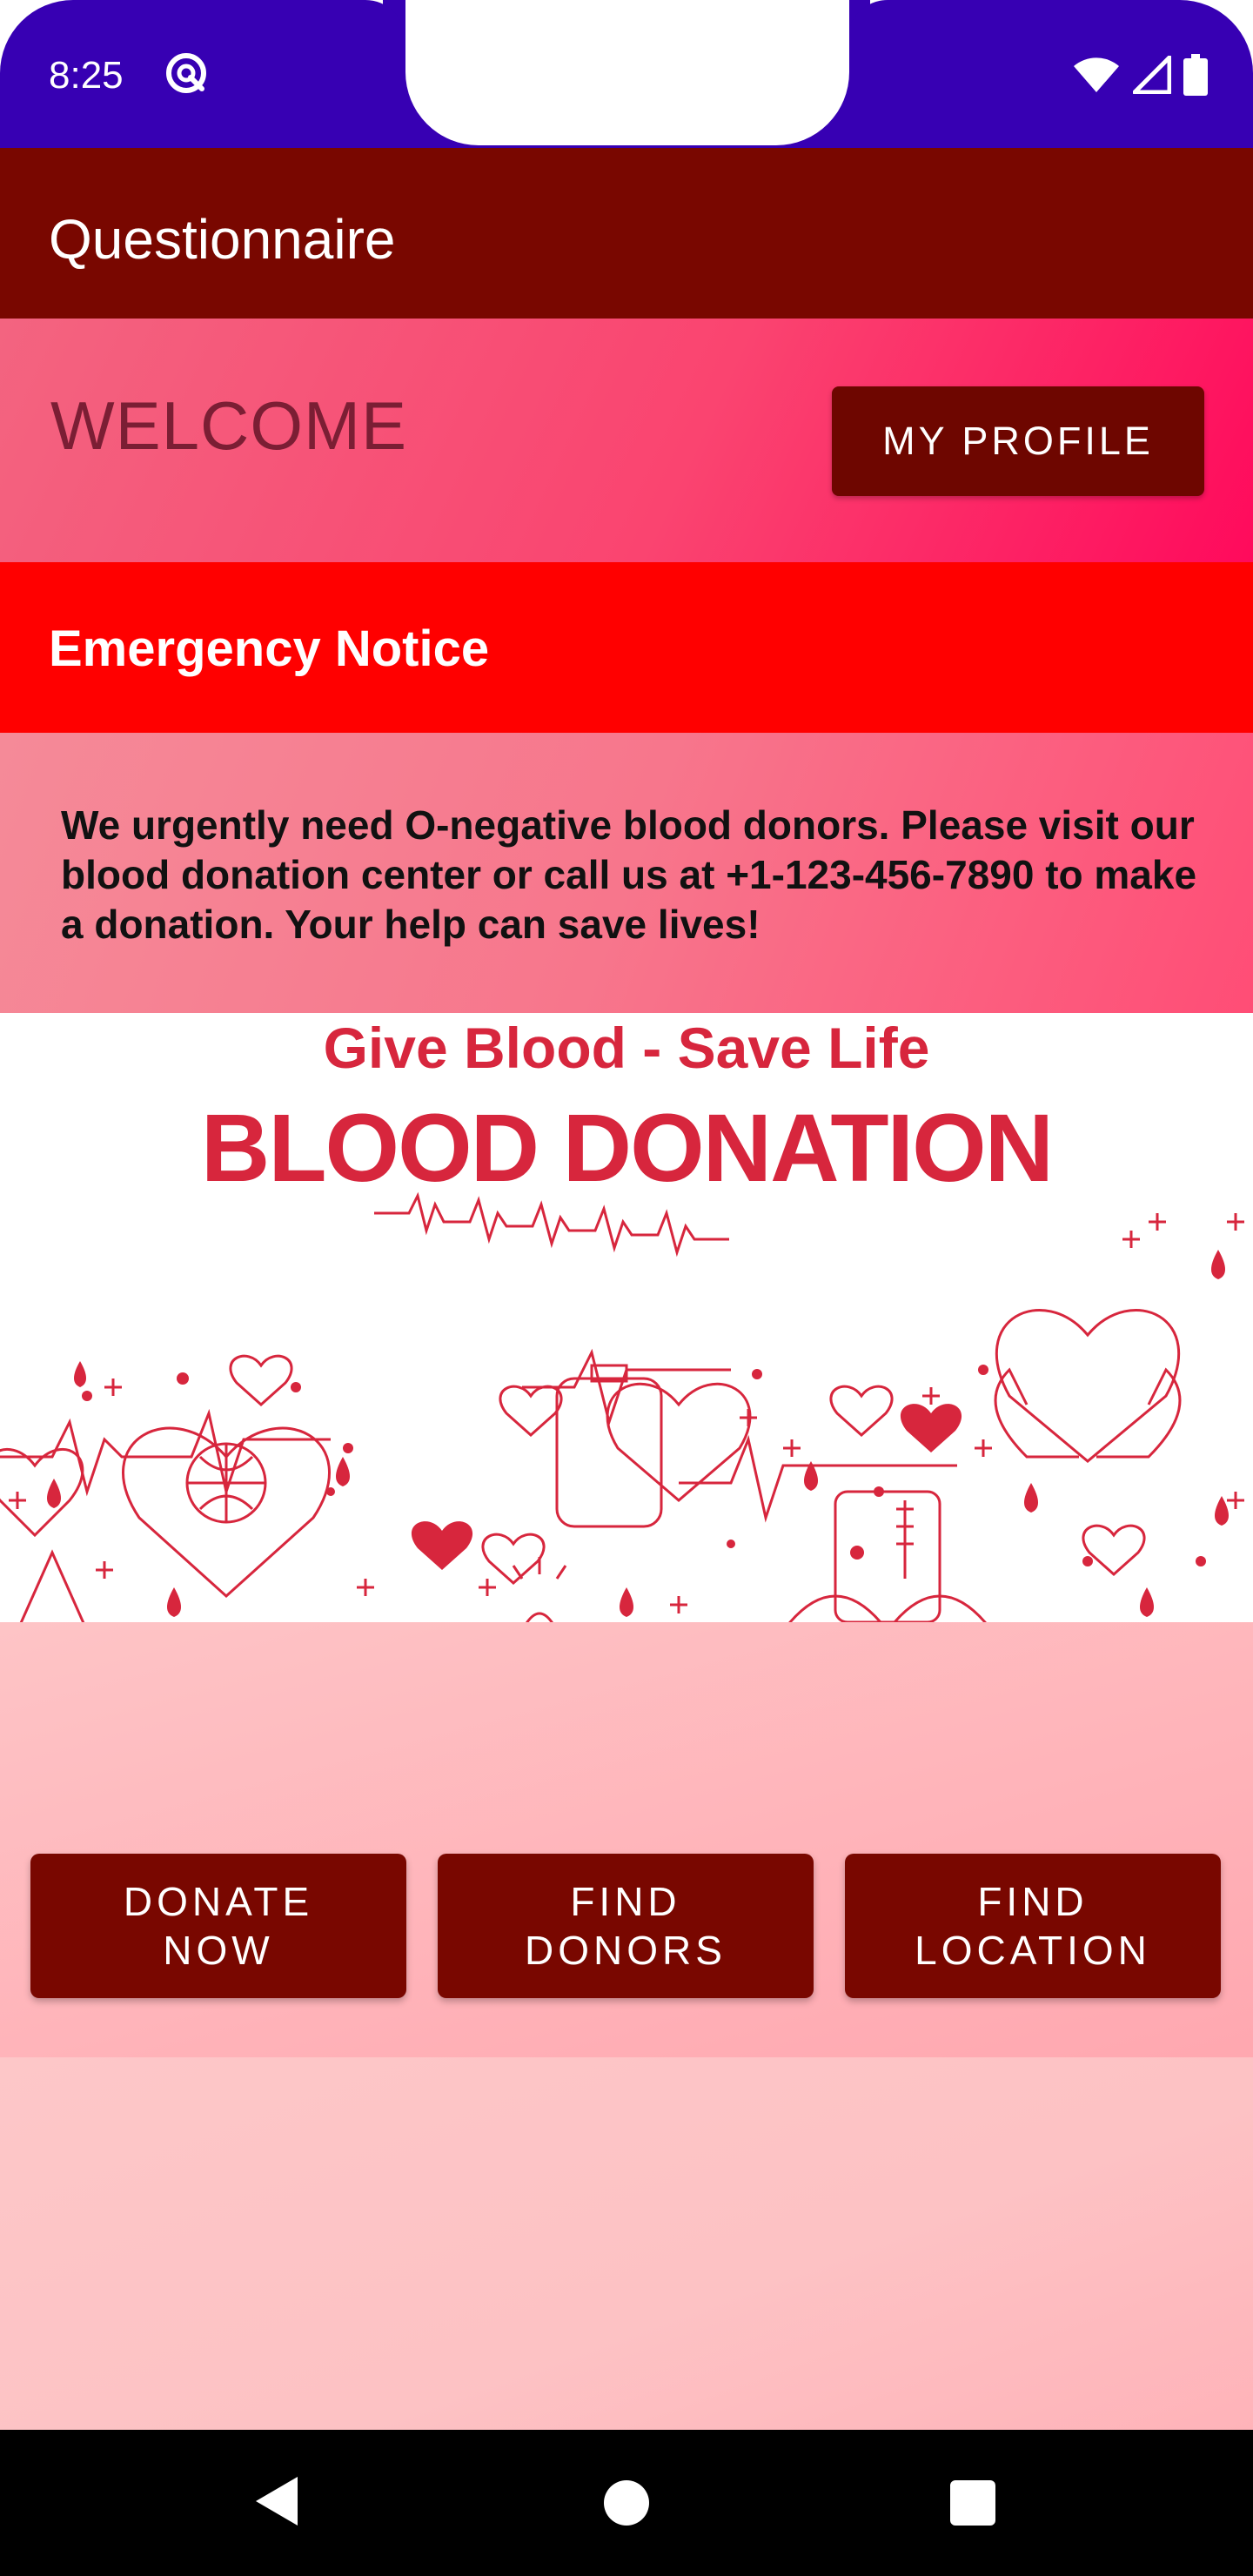 The image size is (1253, 2576). What do you see at coordinates (1033, 1926) in the screenshot?
I see `find-location-button: FIND LOCATION` at bounding box center [1033, 1926].